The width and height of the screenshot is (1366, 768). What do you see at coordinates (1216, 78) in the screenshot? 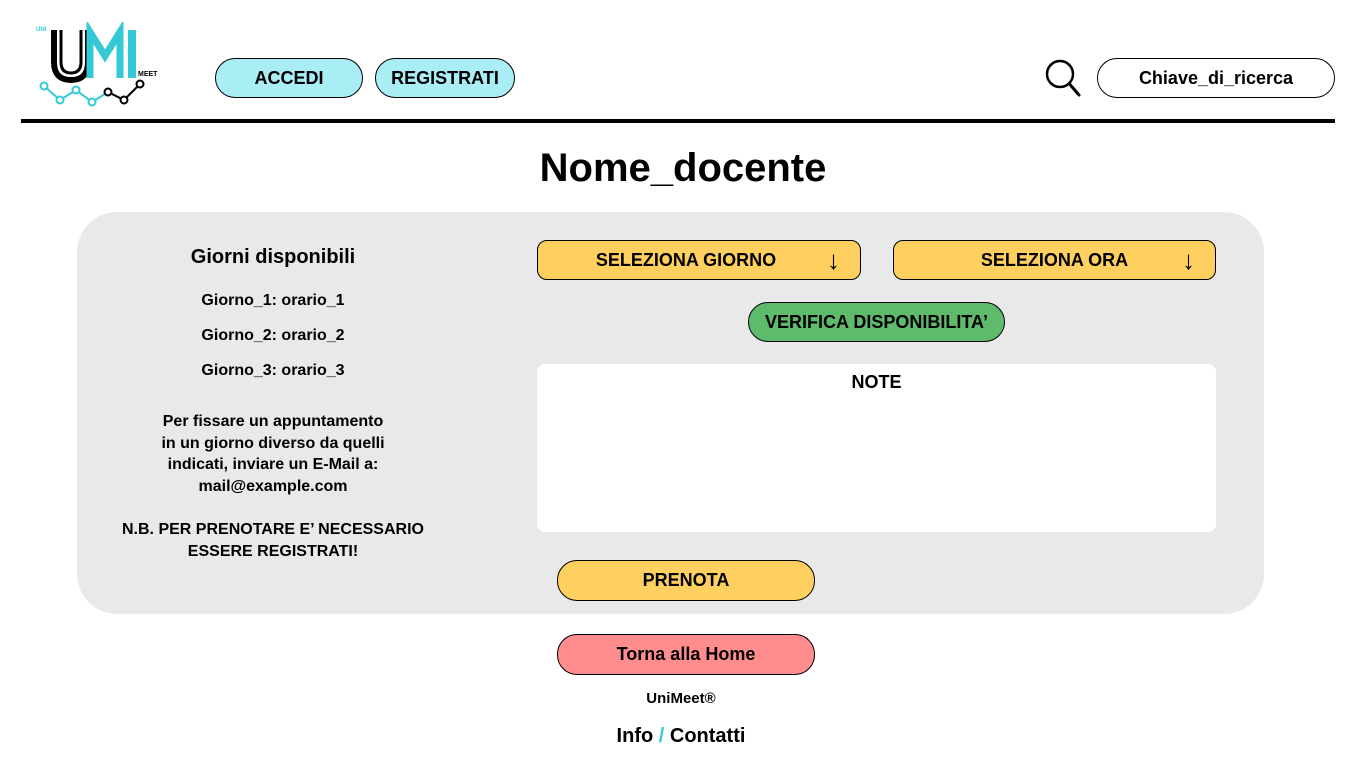
I see `search-input` at bounding box center [1216, 78].